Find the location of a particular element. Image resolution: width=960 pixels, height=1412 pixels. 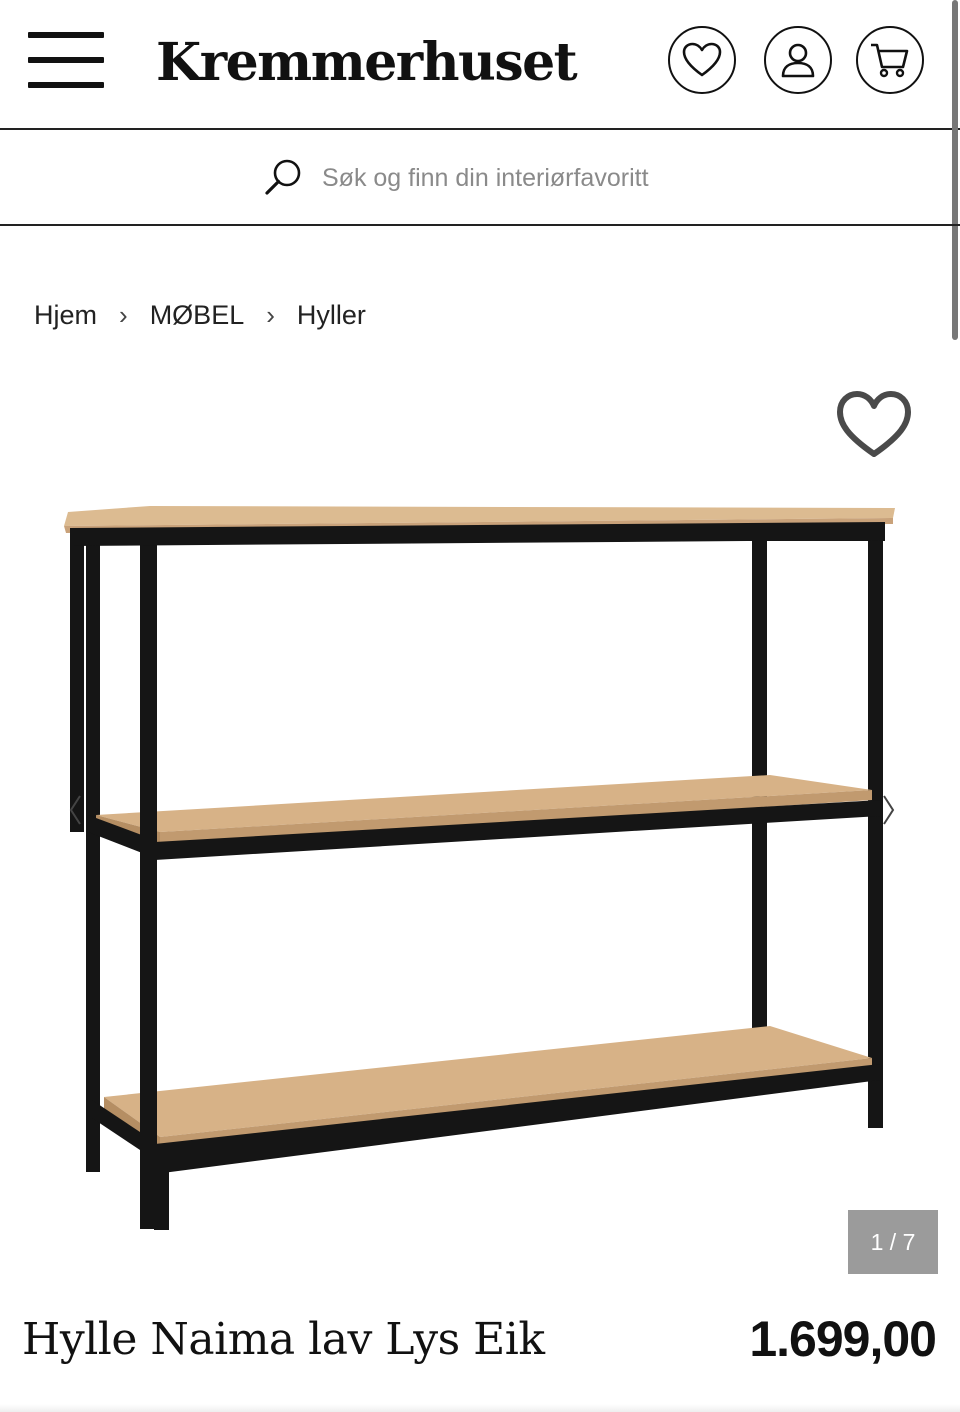

user-icon is located at coordinates (798, 60).